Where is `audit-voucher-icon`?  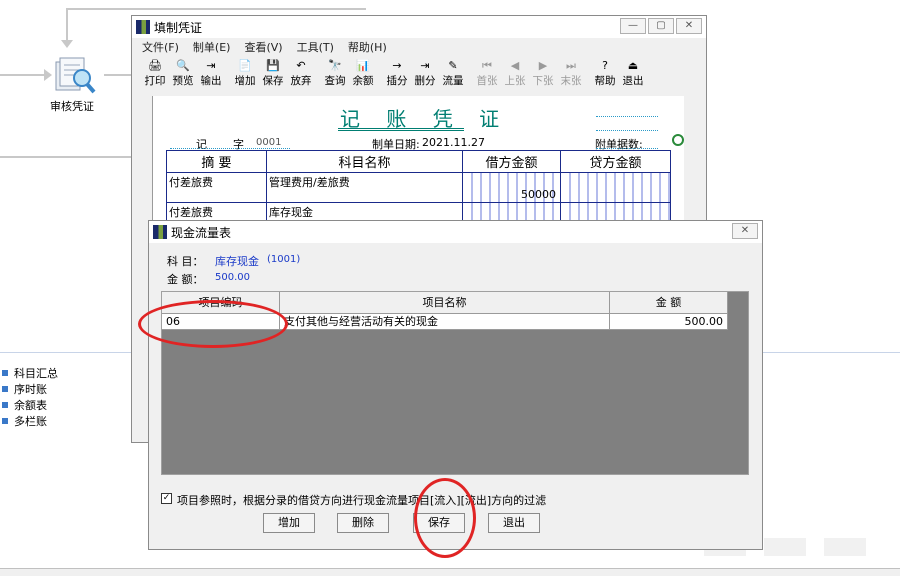 audit-voucher-icon is located at coordinates (75, 76).